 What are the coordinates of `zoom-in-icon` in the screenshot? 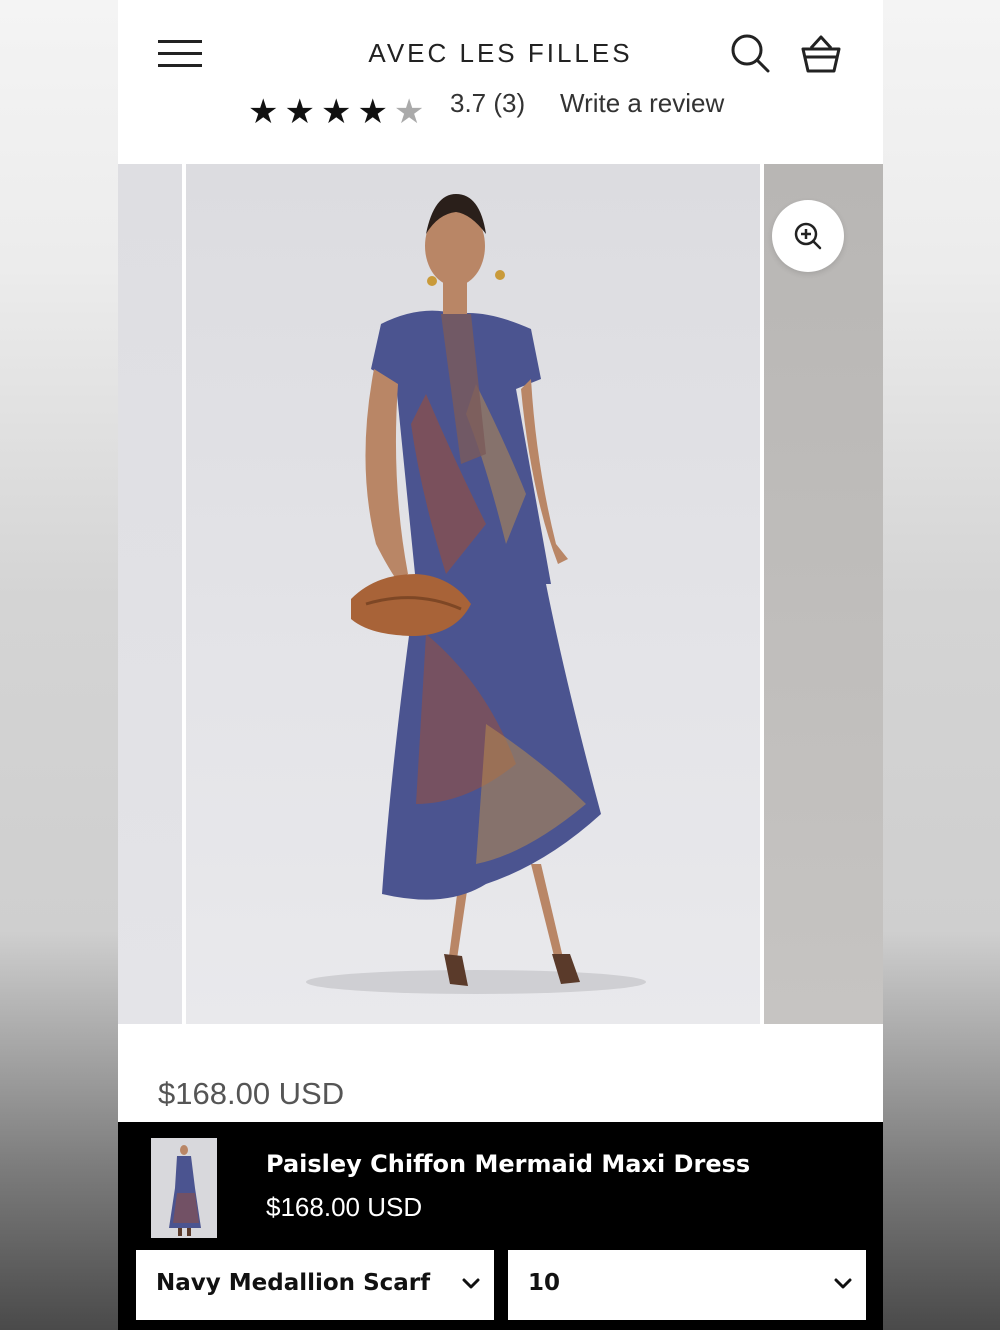 It's located at (808, 236).